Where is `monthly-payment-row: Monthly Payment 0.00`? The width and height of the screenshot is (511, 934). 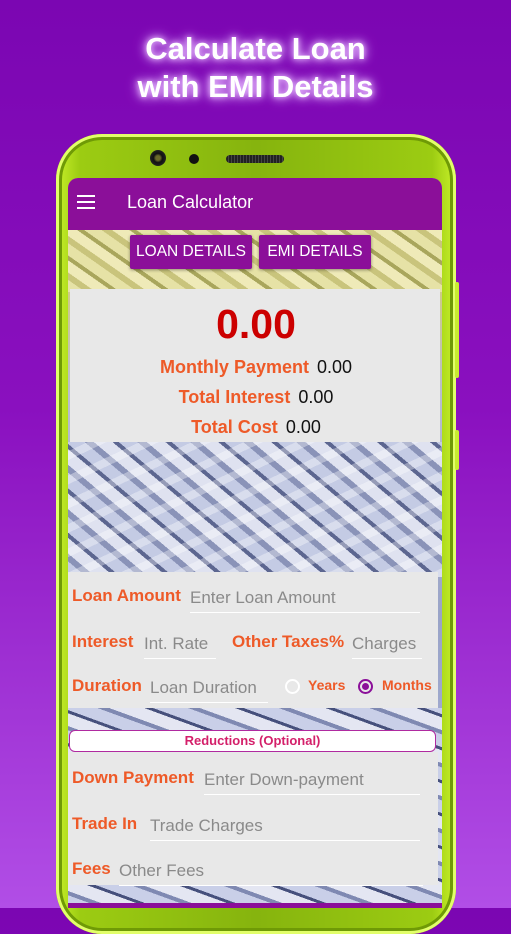 monthly-payment-row: Monthly Payment 0.00 is located at coordinates (256, 367).